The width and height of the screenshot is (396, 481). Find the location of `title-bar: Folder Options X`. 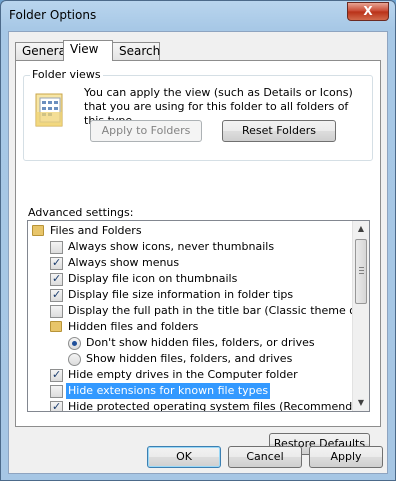

title-bar: Folder Options X is located at coordinates (198, 16).